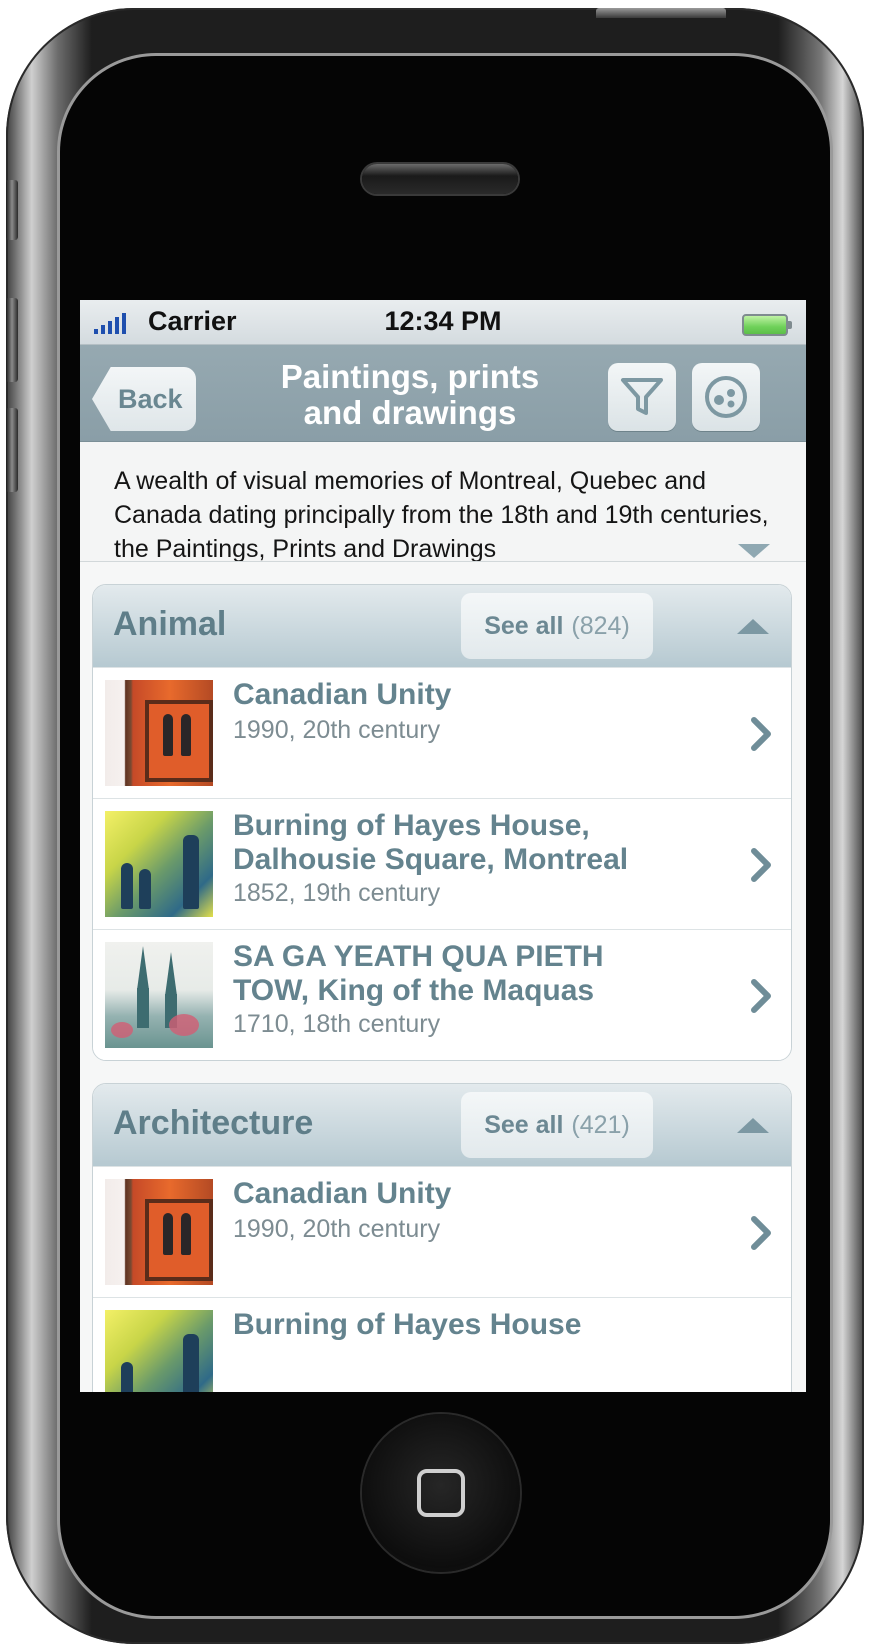 The width and height of the screenshot is (874, 1649). Describe the element at coordinates (600, 625) in the screenshot. I see `item-count: (824)` at that location.